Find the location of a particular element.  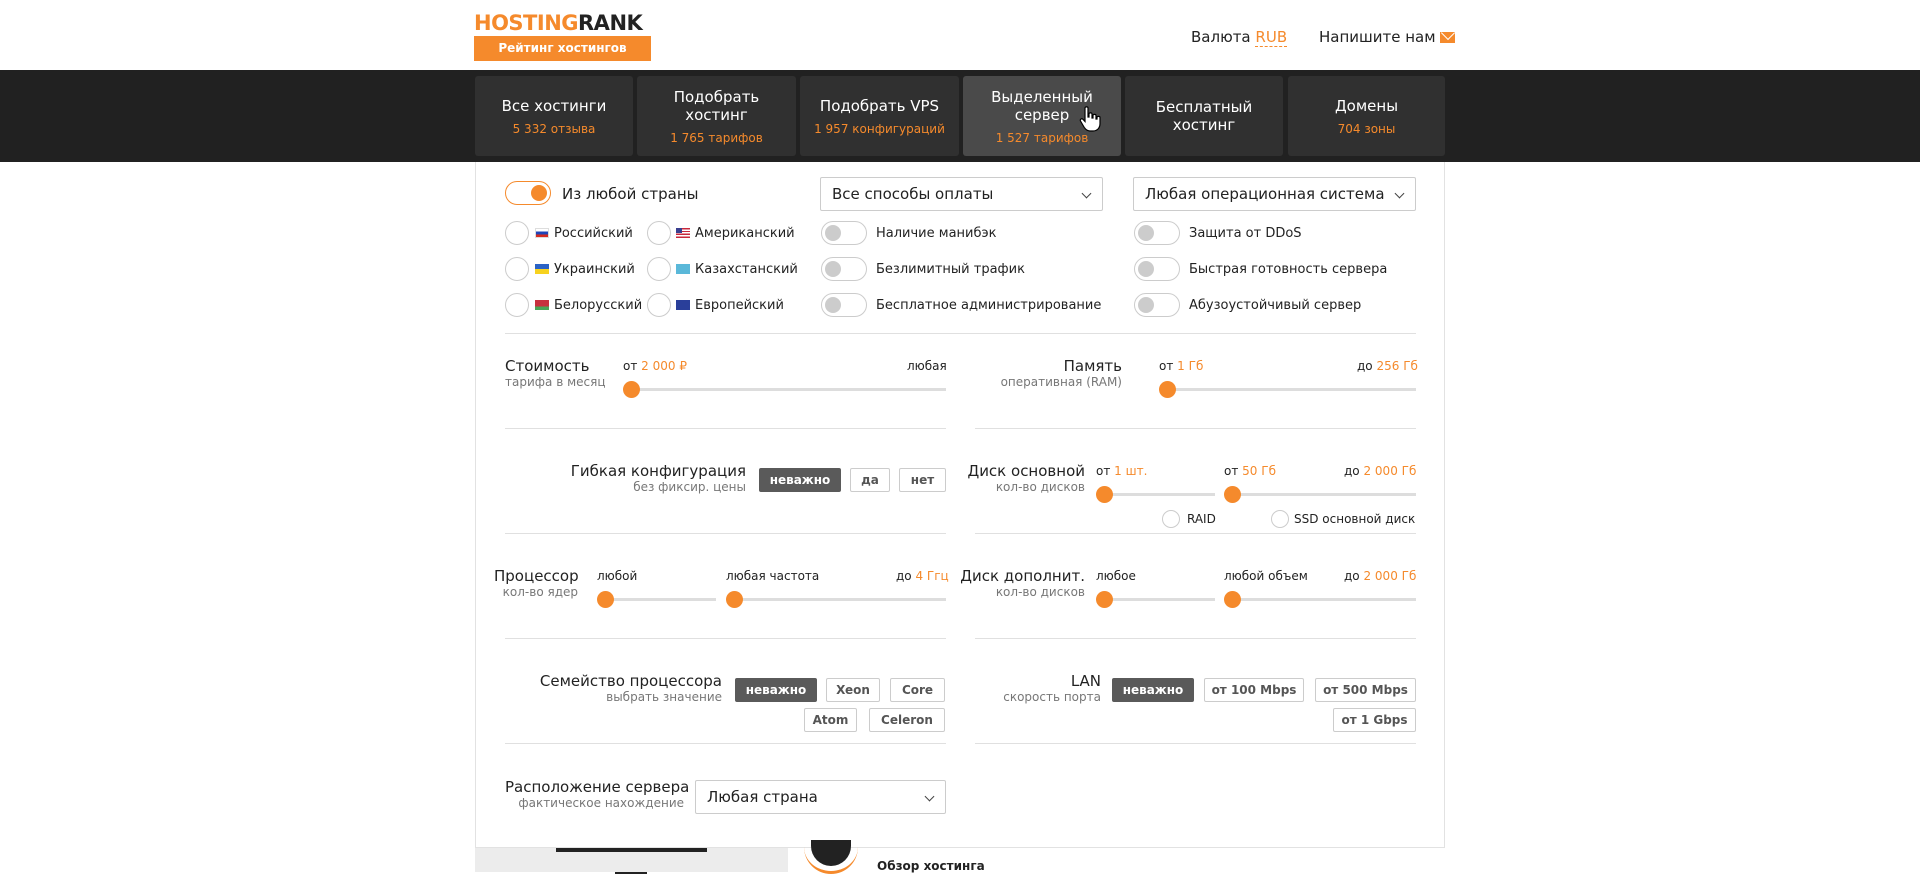

disk-extra-subtitle: кол-во дисков is located at coordinates (1040, 592).